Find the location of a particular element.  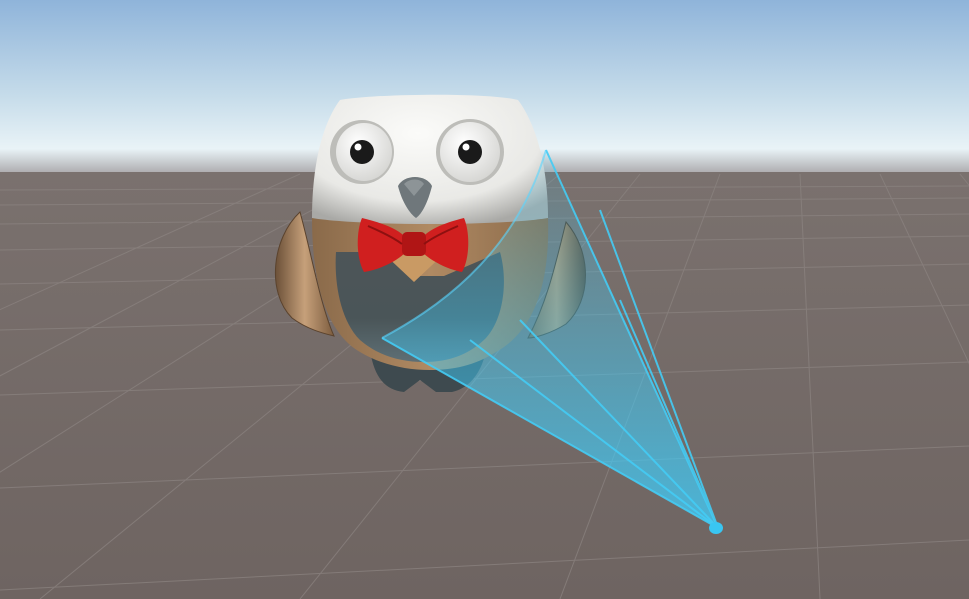

right-eye is located at coordinates (470, 152).